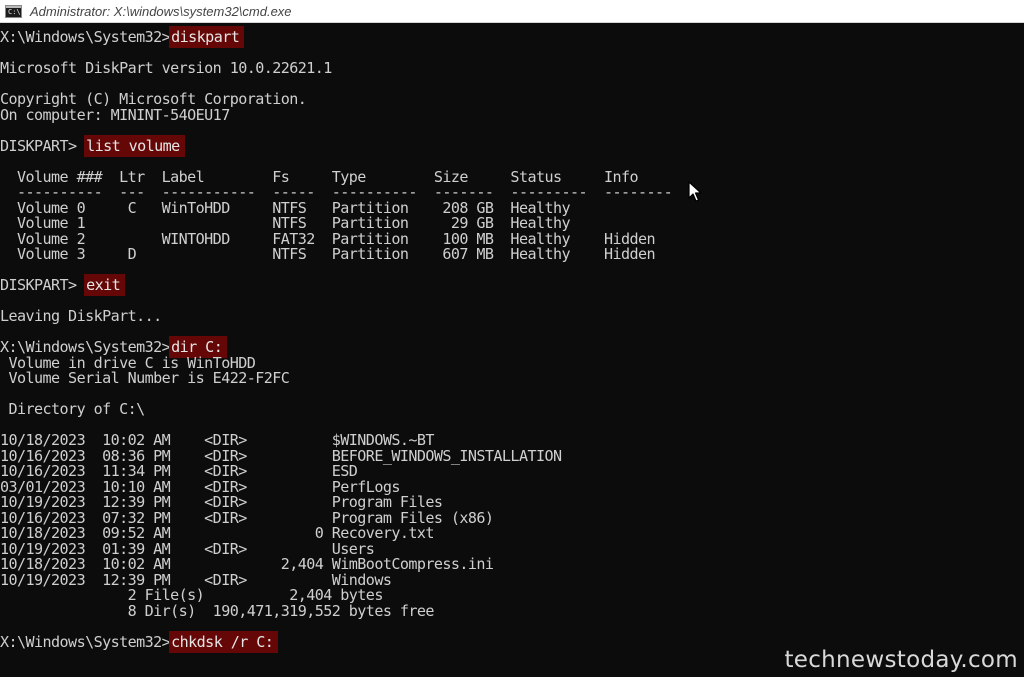 The image size is (1024, 677). I want to click on cmd-icon: C:\, so click(13, 11).